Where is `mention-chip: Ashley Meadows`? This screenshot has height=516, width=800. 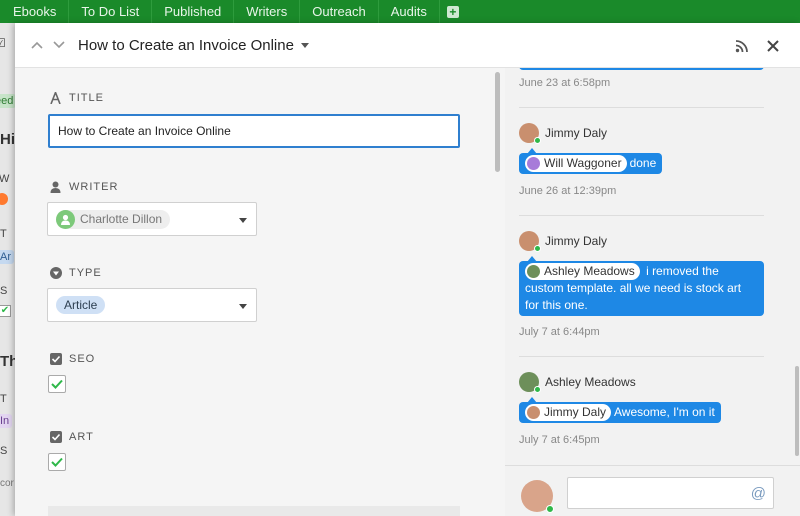 mention-chip: Ashley Meadows is located at coordinates (582, 272).